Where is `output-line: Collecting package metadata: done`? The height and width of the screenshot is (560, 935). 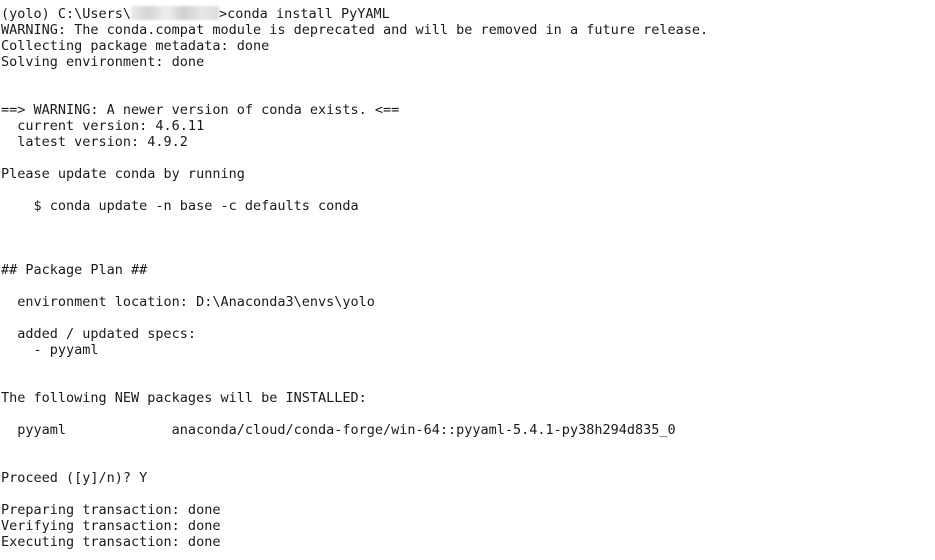
output-line: Collecting package metadata: done is located at coordinates (135, 46).